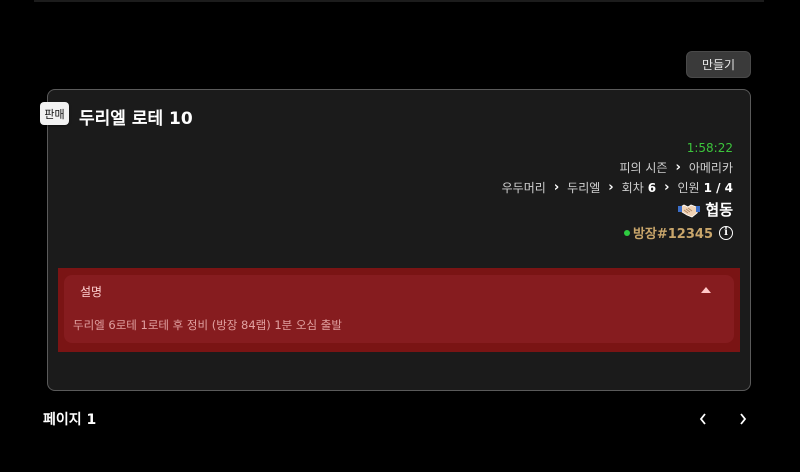  Describe the element at coordinates (688, 188) in the screenshot. I see `members-label: 인원` at that location.